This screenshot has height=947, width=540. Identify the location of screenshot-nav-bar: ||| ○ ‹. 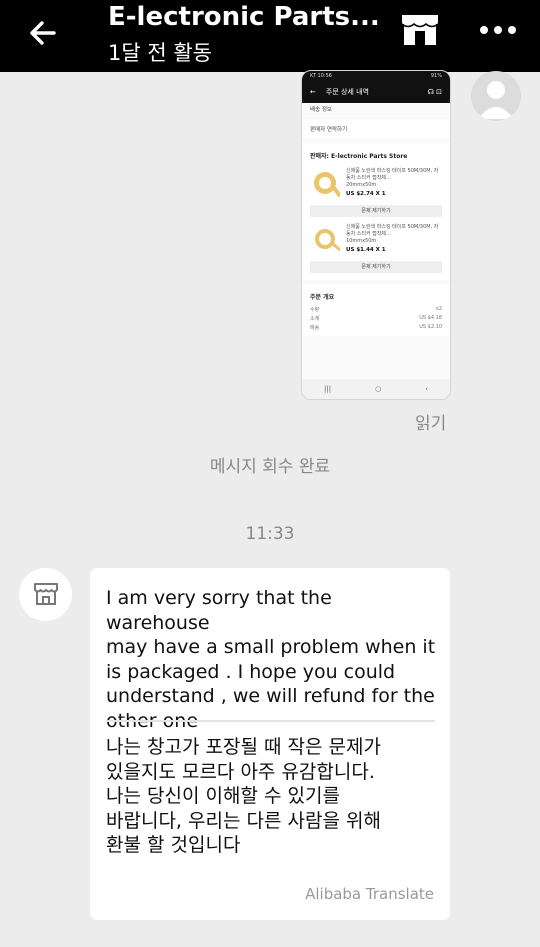
(376, 389).